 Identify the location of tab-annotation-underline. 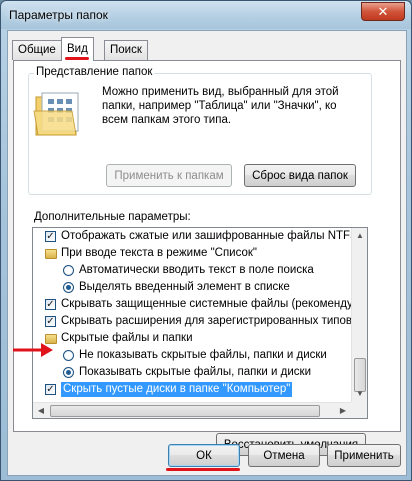
(77, 58).